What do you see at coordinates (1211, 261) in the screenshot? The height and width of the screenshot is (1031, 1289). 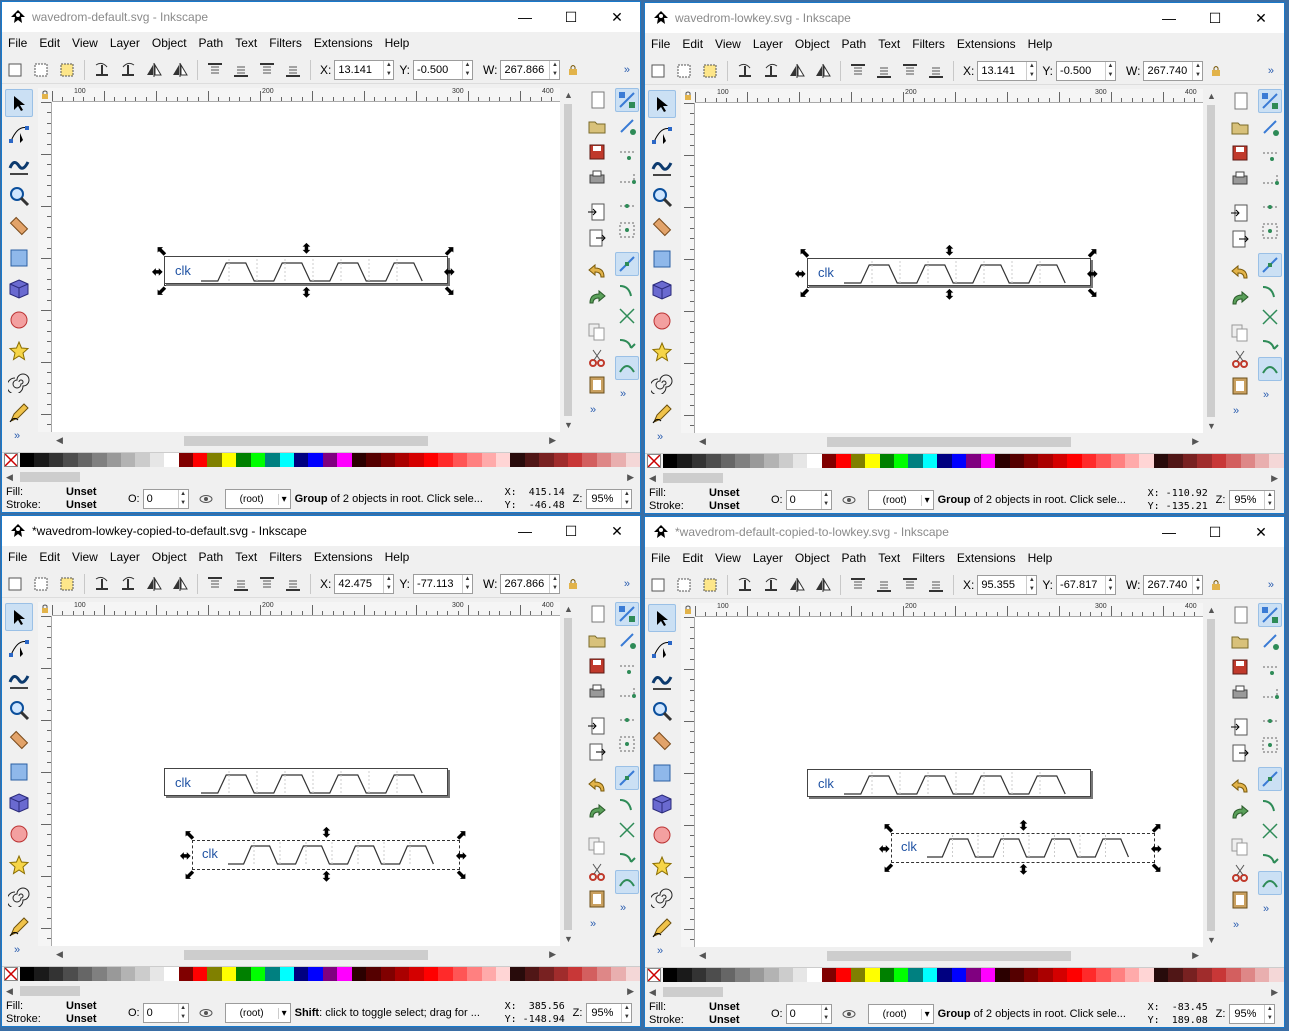 I see `vertical-scroll-thumb` at bounding box center [1211, 261].